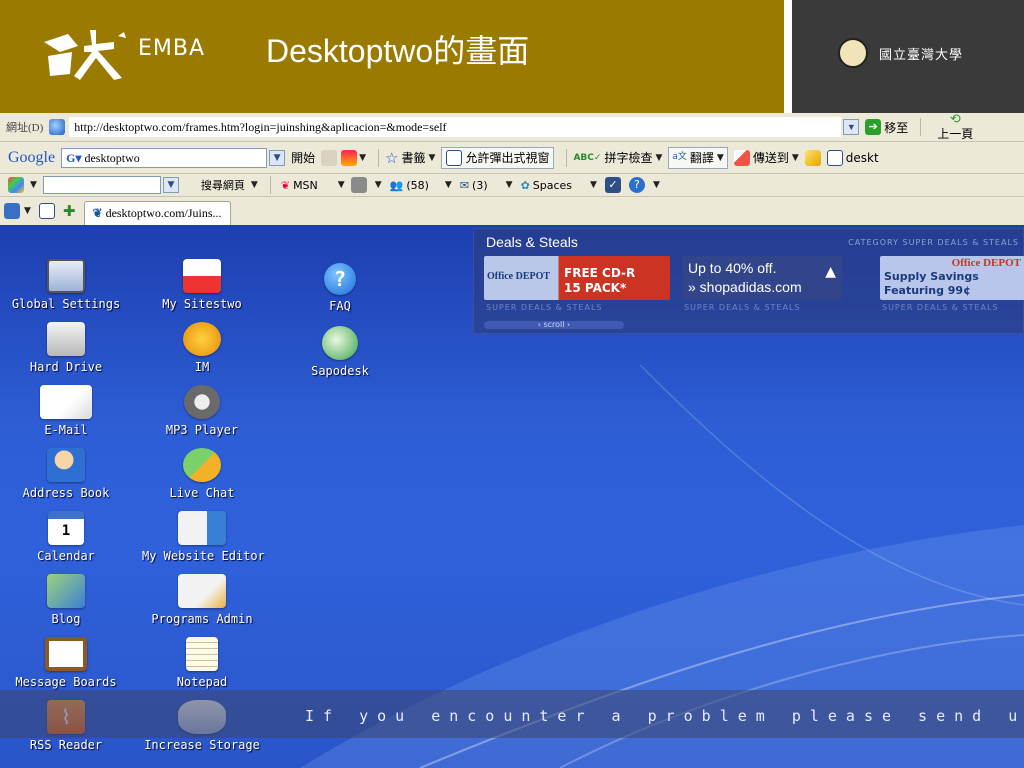 The height and width of the screenshot is (768, 1024). Describe the element at coordinates (101, 185) in the screenshot. I see `msn-search-input` at that location.